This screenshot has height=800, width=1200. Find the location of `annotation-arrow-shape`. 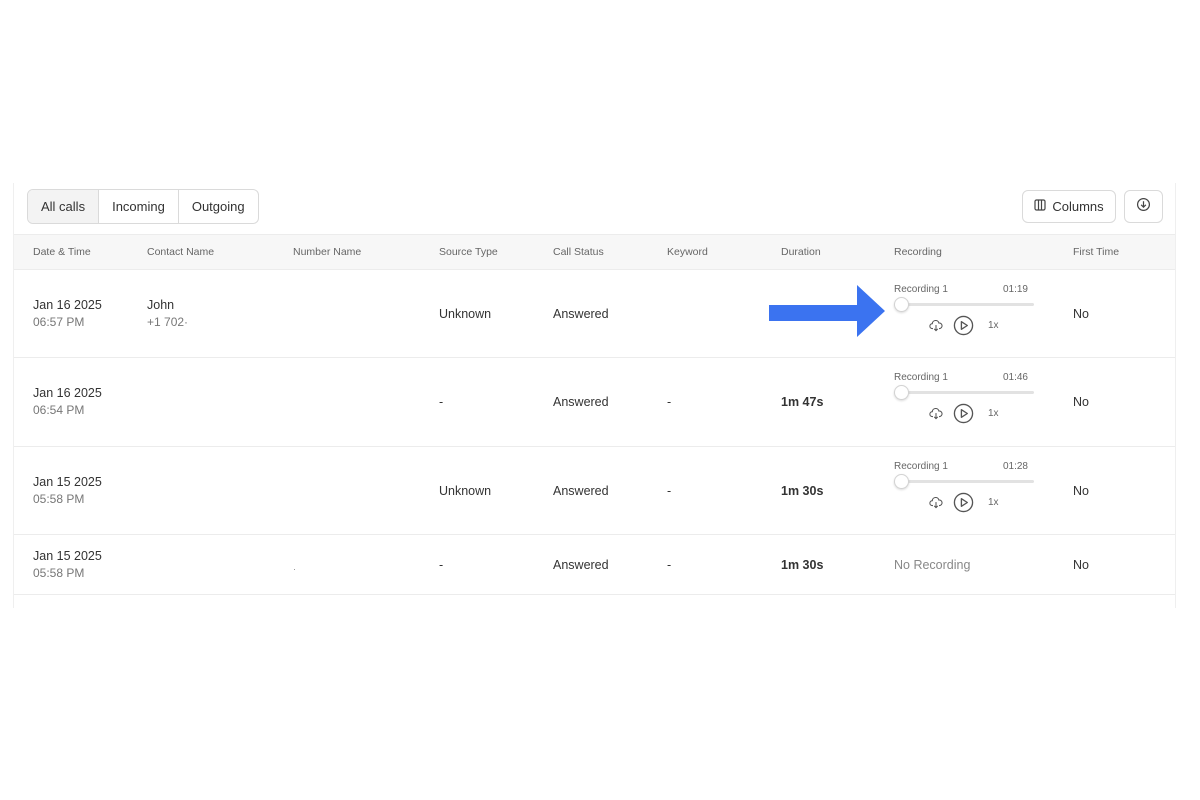

annotation-arrow-shape is located at coordinates (827, 311).